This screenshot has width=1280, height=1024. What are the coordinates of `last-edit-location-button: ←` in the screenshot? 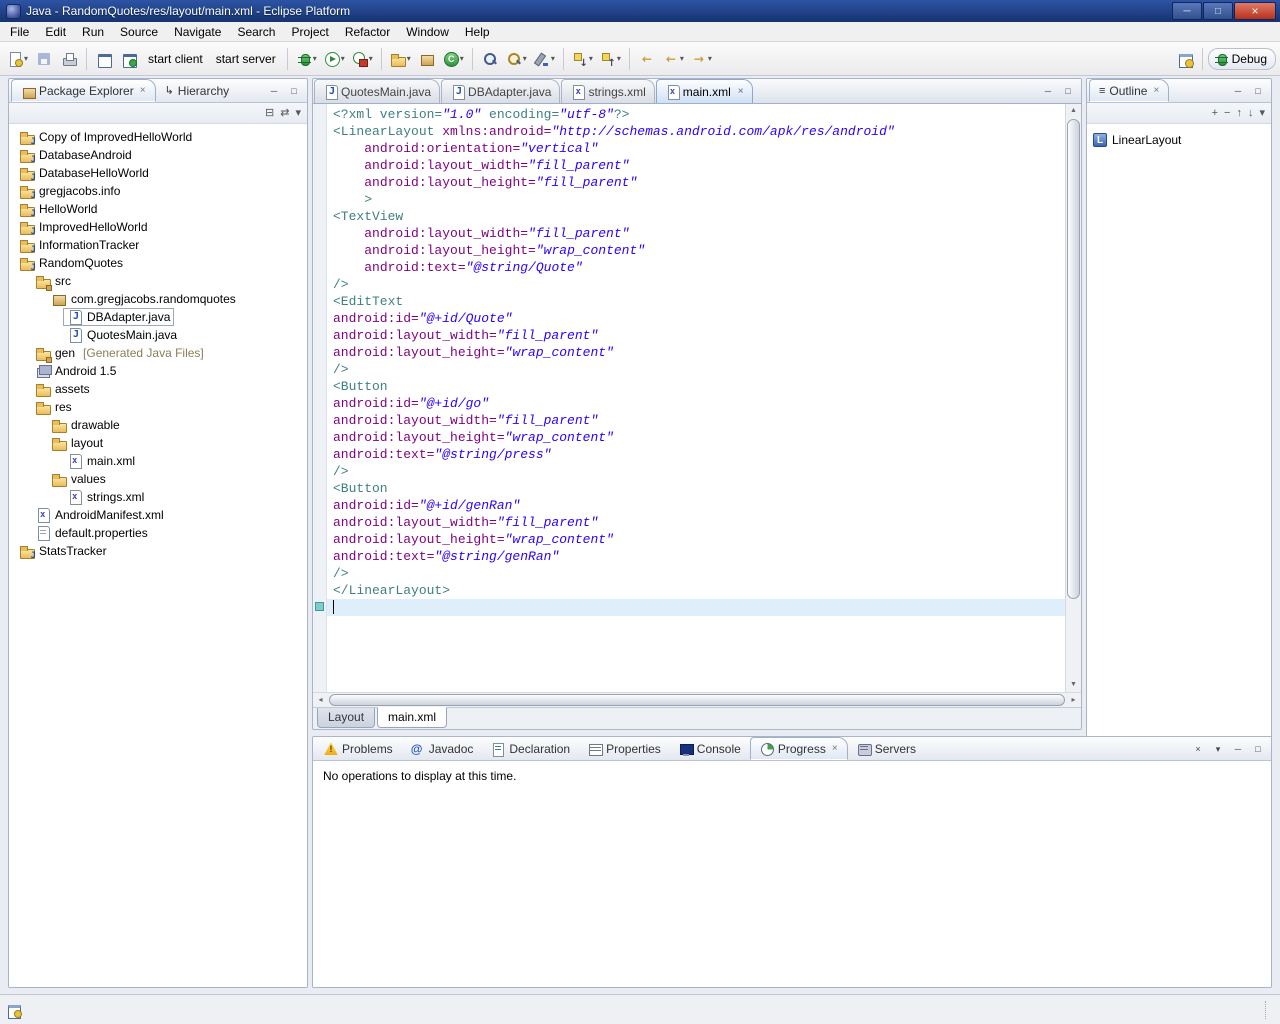 It's located at (647, 59).